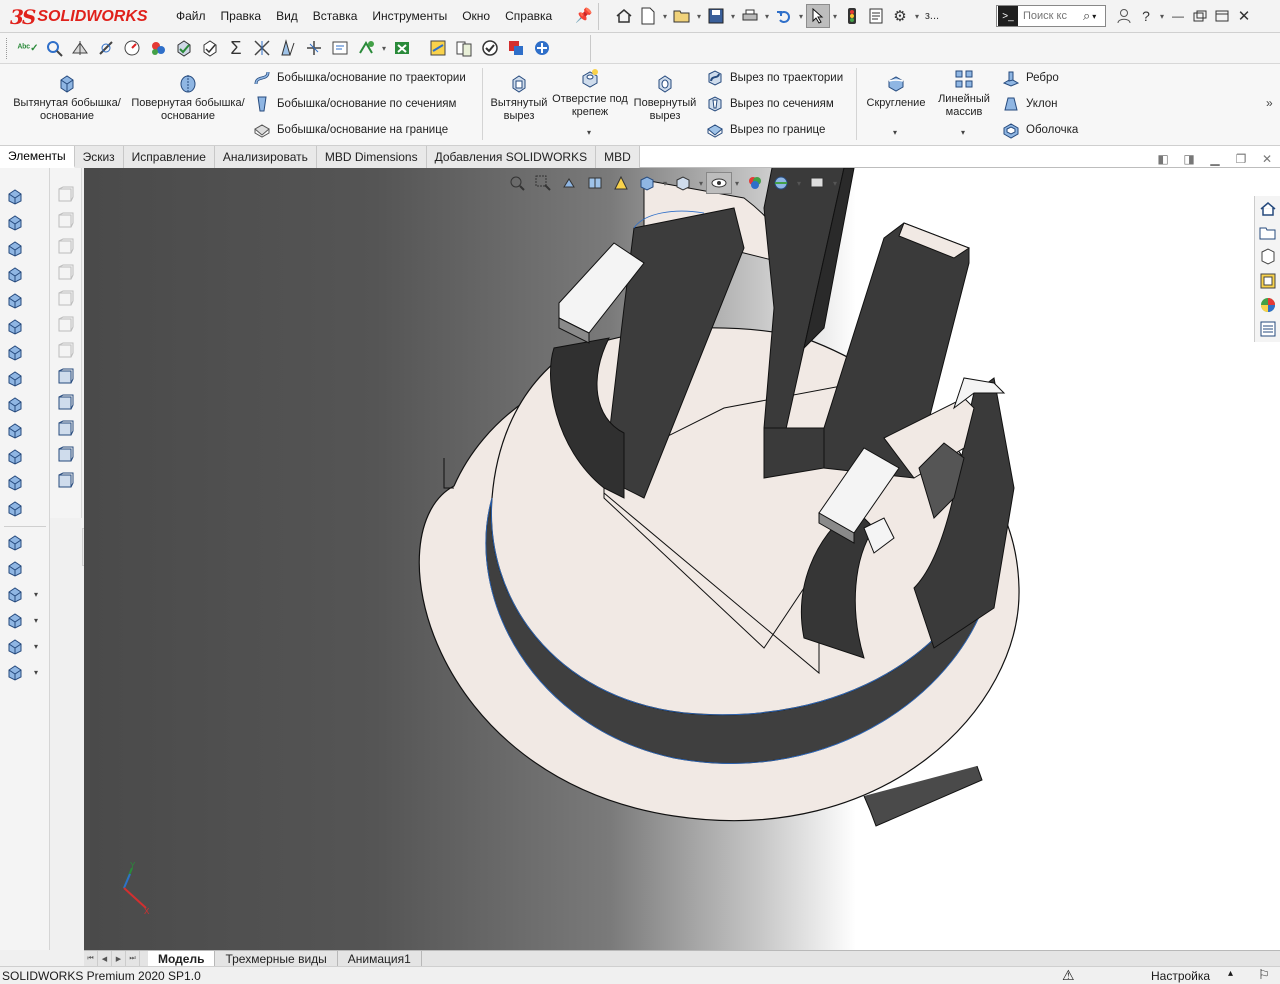 This screenshot has height=984, width=1280. Describe the element at coordinates (99, 157) in the screenshot. I see `tab-sketch: Эскиз` at that location.